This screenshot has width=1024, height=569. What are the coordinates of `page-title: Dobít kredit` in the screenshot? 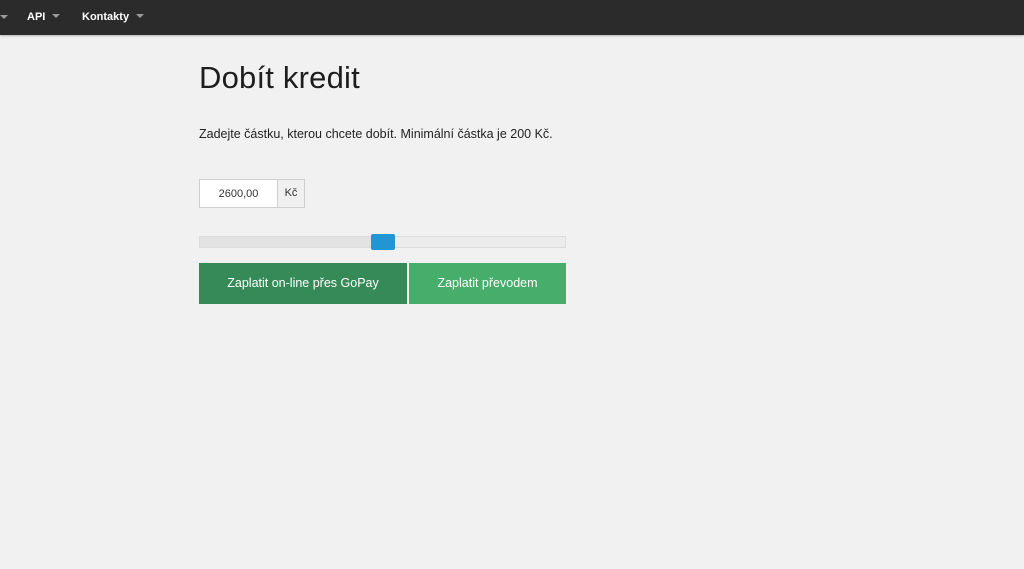 It's located at (279, 77).